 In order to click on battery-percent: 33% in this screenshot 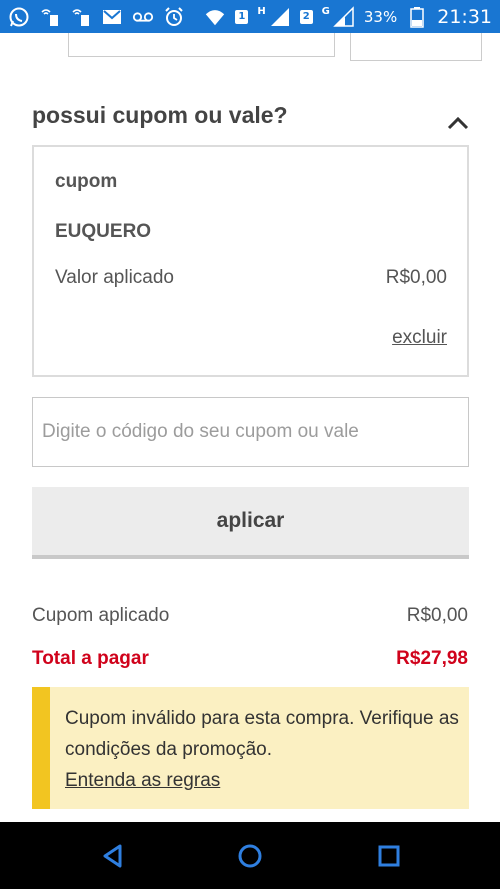, I will do `click(380, 16)`.